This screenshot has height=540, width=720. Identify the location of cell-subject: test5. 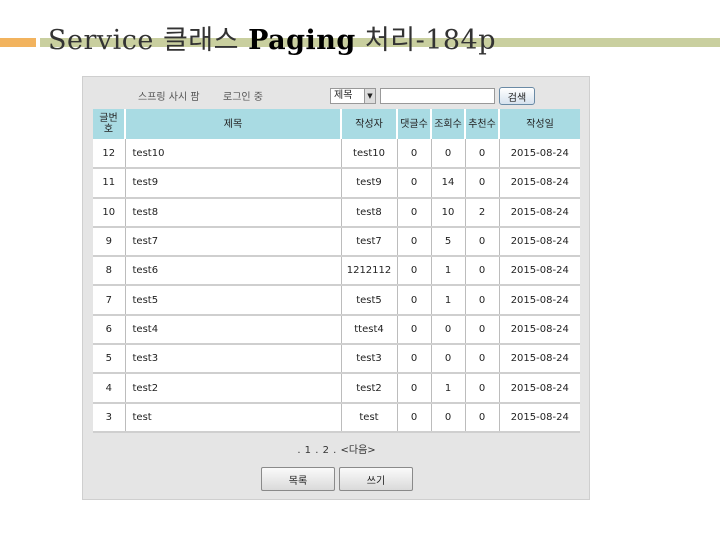
(233, 300).